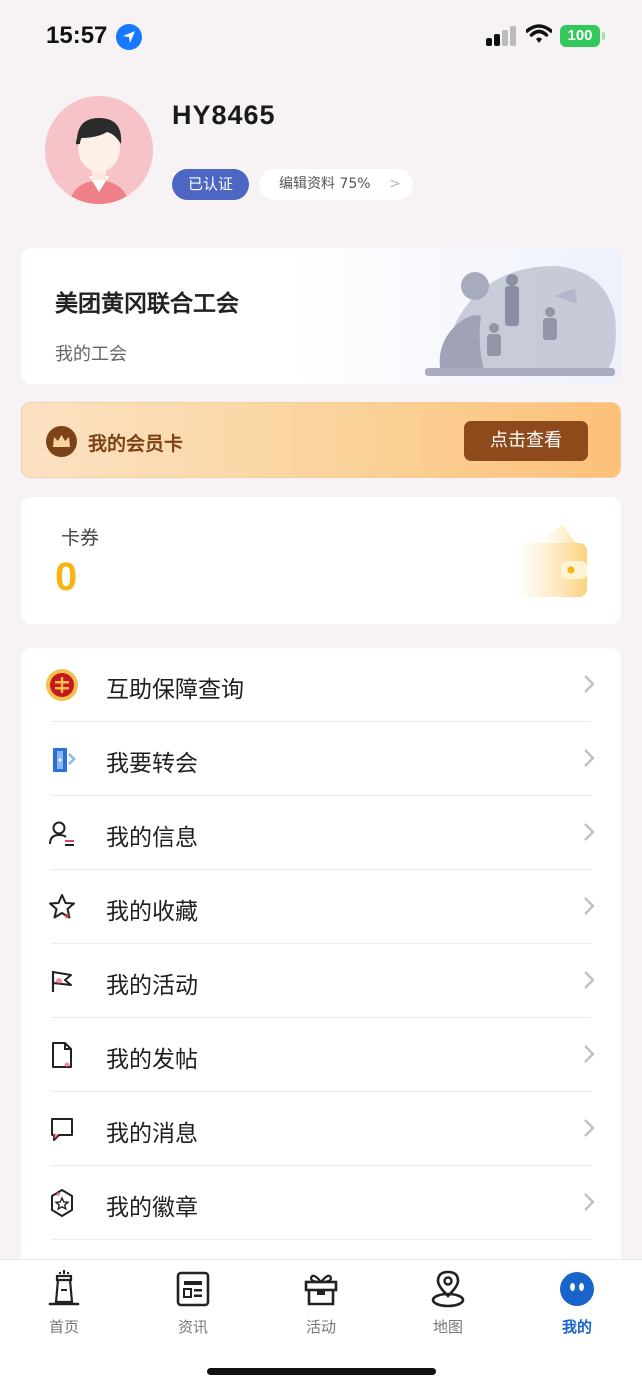 The height and width of the screenshot is (1389, 642). I want to click on edit-profile-label: 编辑资料 75%, so click(325, 184).